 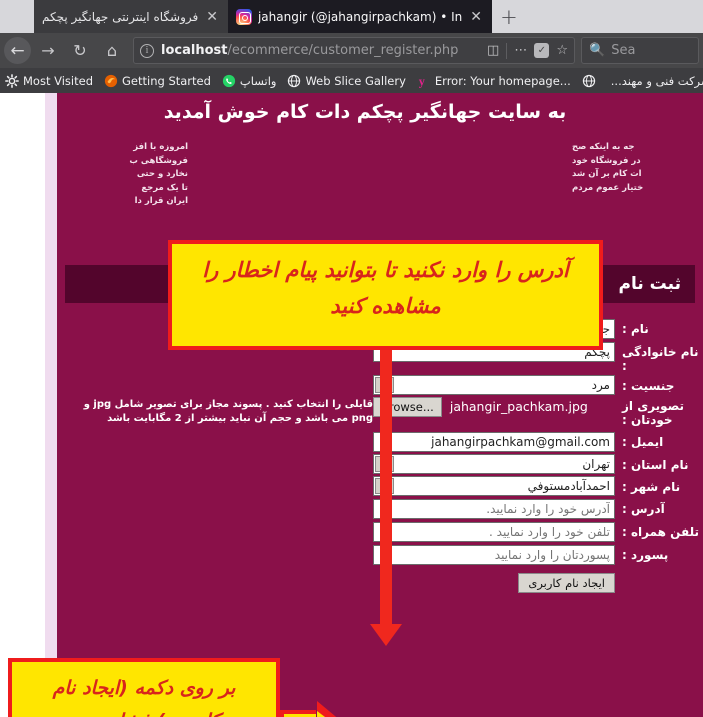 What do you see at coordinates (166, 80) in the screenshot?
I see `bookmark-label: Getting Started` at bounding box center [166, 80].